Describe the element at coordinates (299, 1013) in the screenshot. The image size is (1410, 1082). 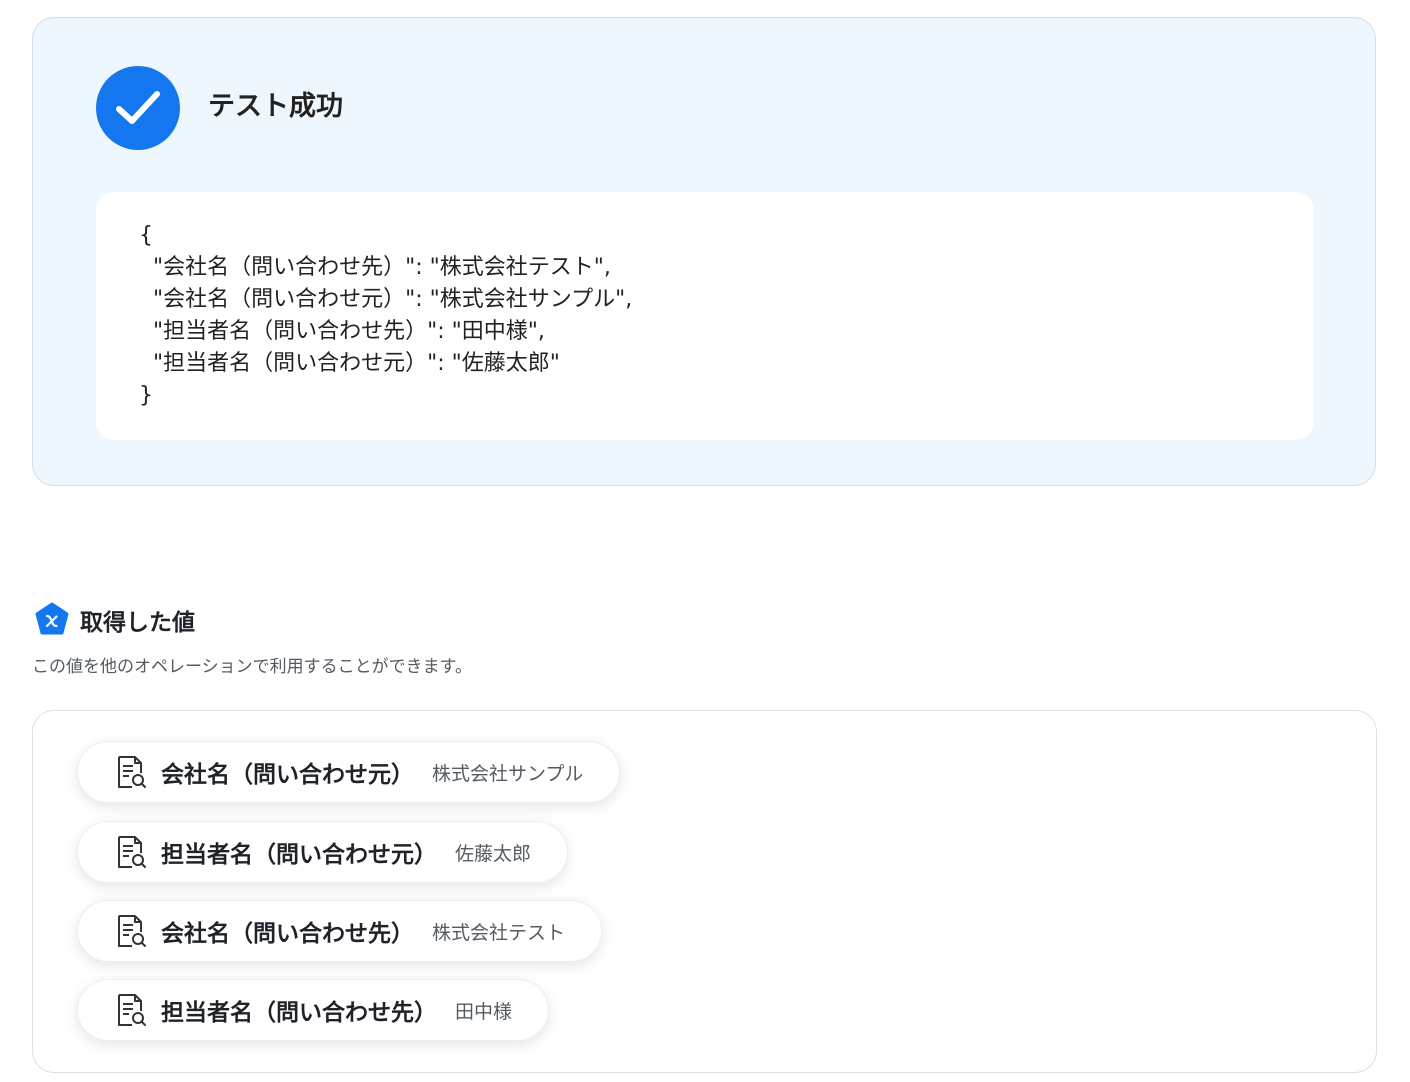
I see `value-chip-key: 担当者名（問い合わせ先）` at that location.